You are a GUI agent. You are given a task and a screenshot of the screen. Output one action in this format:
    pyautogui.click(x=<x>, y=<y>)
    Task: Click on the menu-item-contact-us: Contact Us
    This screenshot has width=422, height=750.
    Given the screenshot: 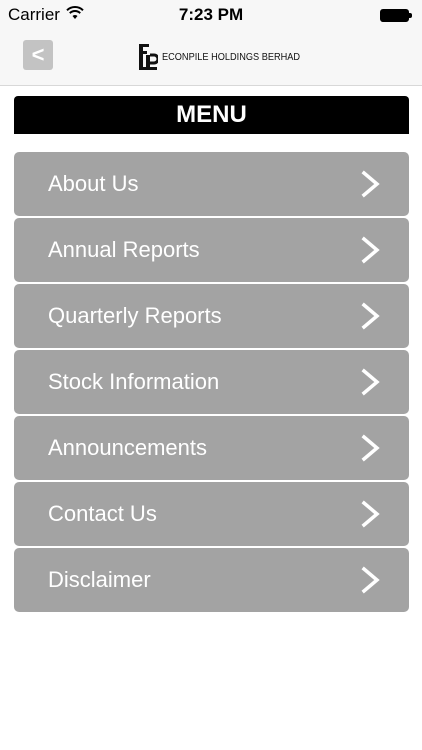 What is the action you would take?
    pyautogui.click(x=211, y=514)
    